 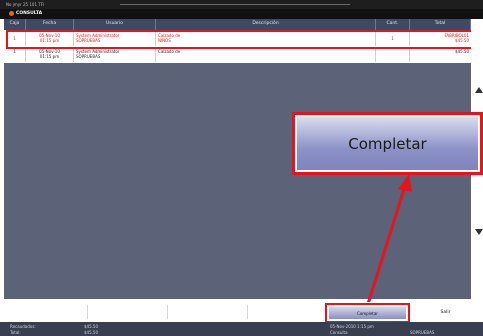 What do you see at coordinates (339, 332) in the screenshot?
I see `status-consulta-label: Consulta` at bounding box center [339, 332].